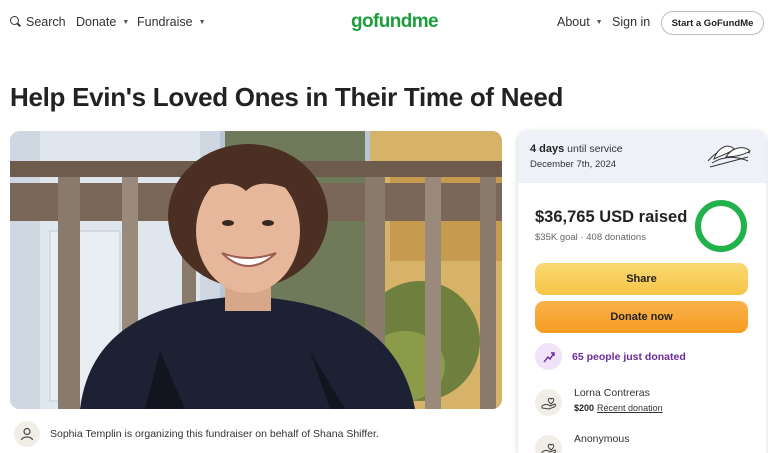 The width and height of the screenshot is (768, 453). I want to click on donor-item: Anonymous, so click(582, 443).